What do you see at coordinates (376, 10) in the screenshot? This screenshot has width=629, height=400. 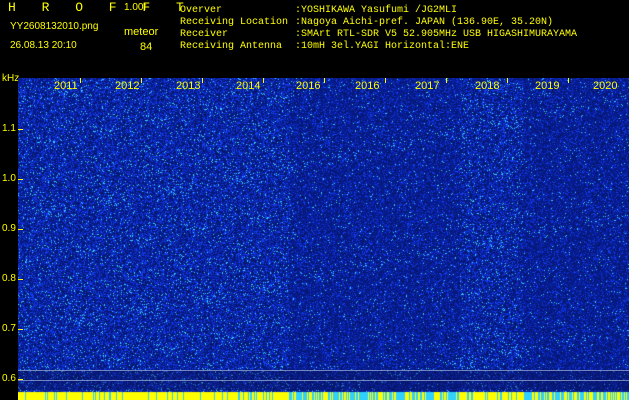 I see `info-value: :YOSHIKAWA Yasufumi /JG2MLI` at bounding box center [376, 10].